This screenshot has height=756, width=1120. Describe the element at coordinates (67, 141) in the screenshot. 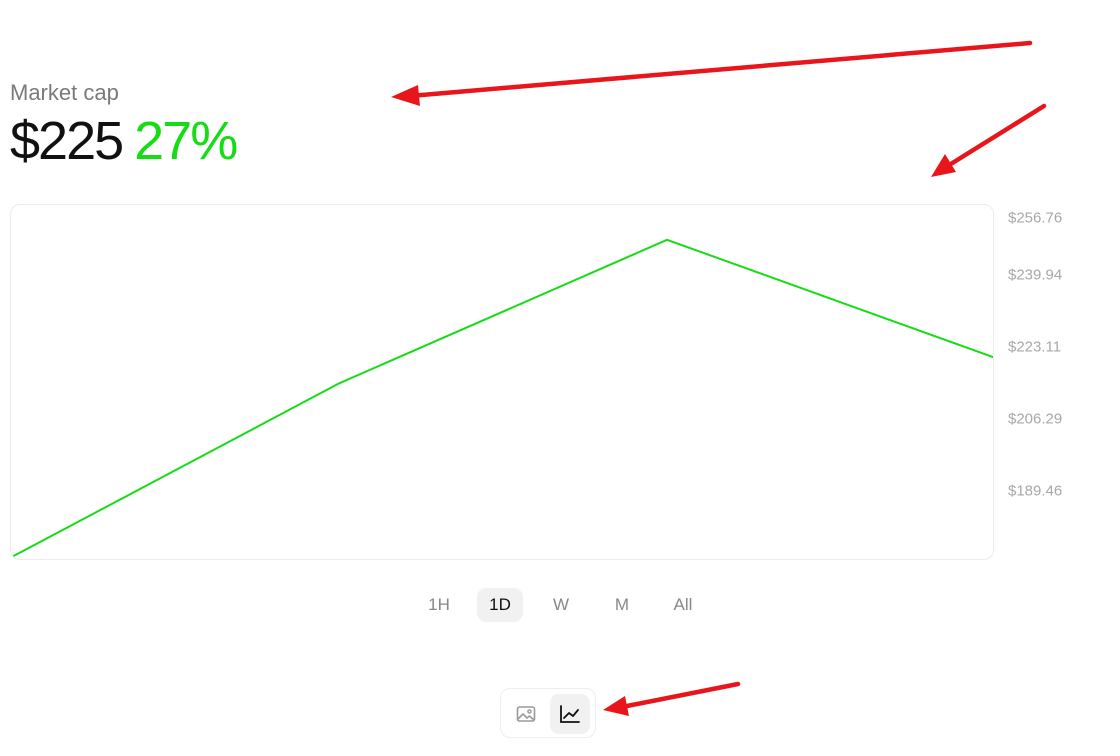

I see `market-cap-price: $225` at that location.